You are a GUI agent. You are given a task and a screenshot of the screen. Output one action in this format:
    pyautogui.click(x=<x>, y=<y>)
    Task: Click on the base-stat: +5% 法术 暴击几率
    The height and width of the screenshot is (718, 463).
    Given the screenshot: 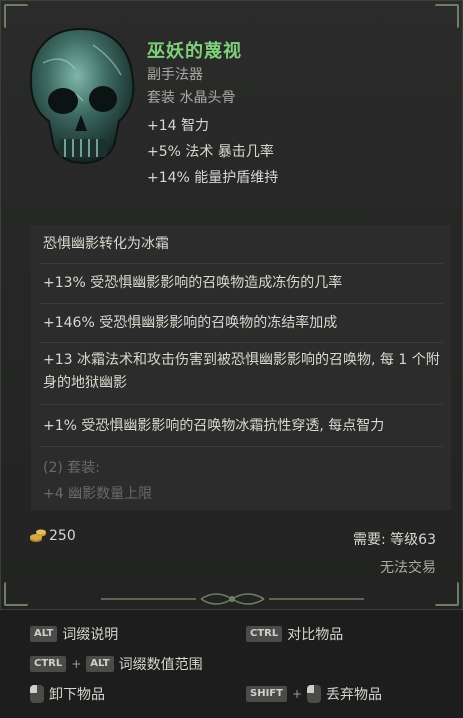 What is the action you would take?
    pyautogui.click(x=210, y=152)
    